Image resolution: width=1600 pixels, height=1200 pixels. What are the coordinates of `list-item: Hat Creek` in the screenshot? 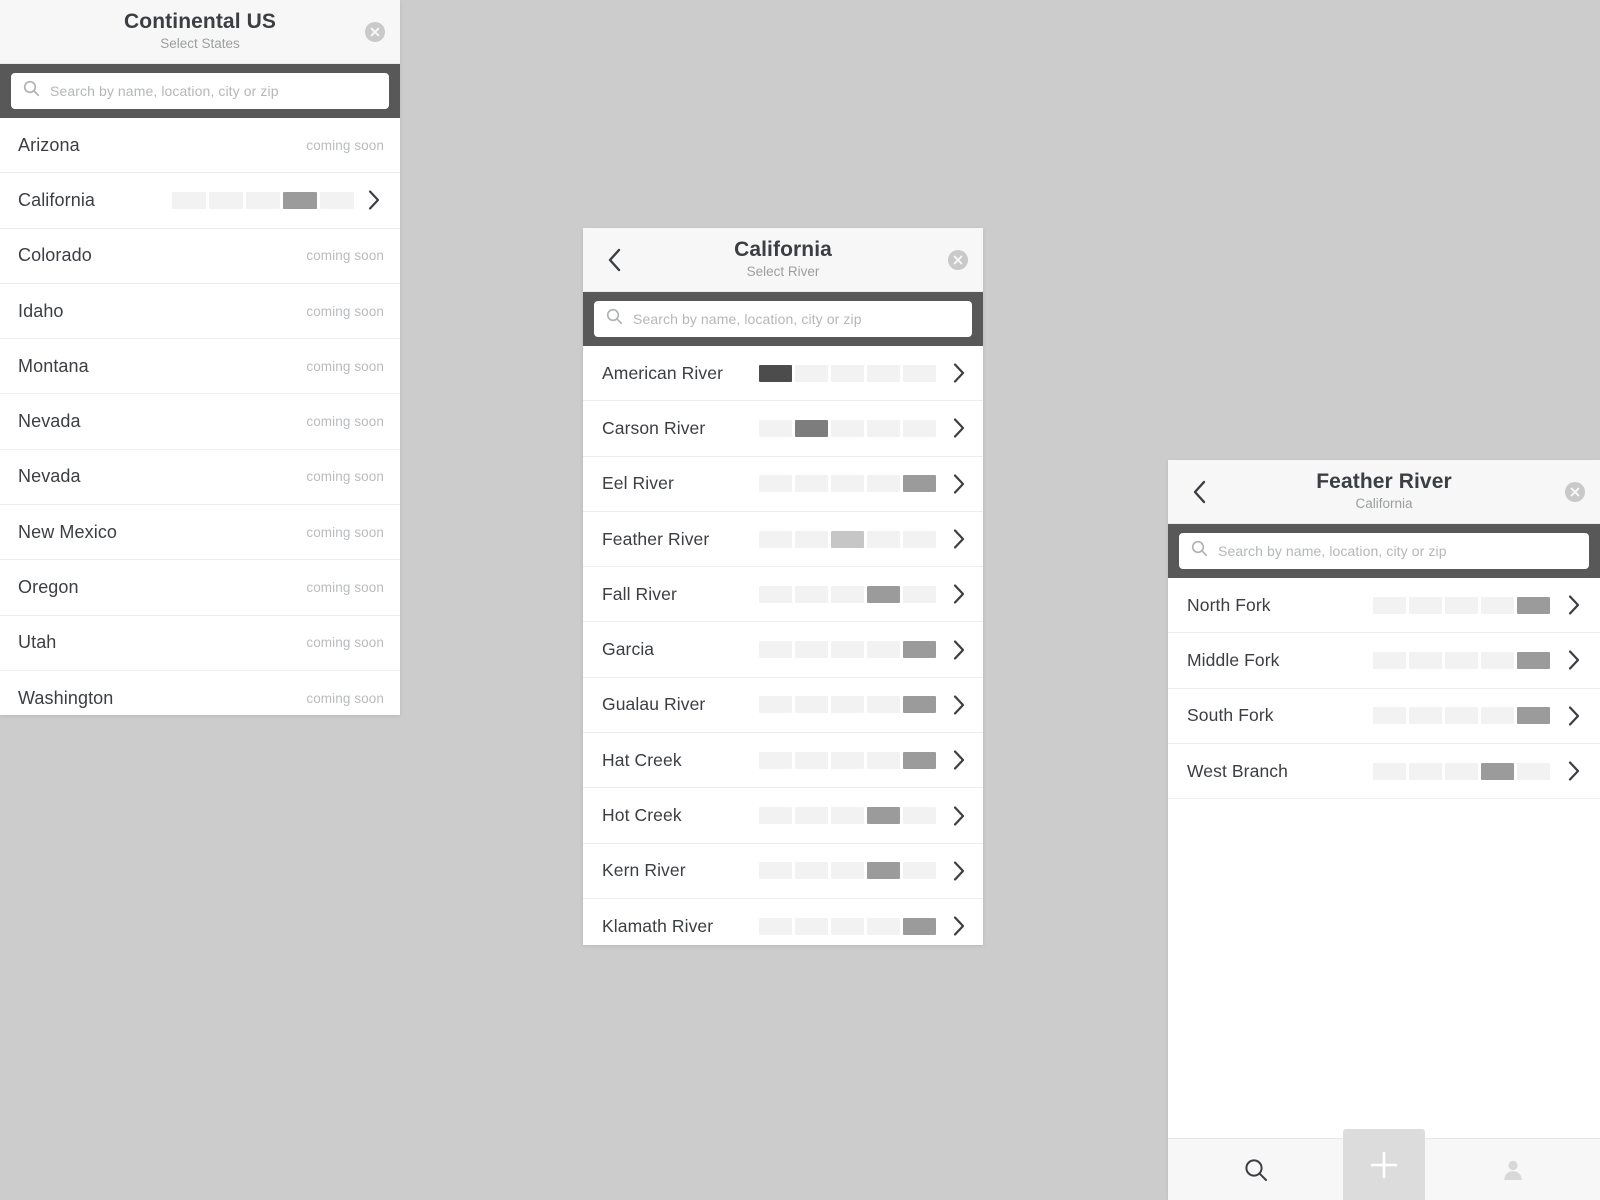 It's located at (783, 761).